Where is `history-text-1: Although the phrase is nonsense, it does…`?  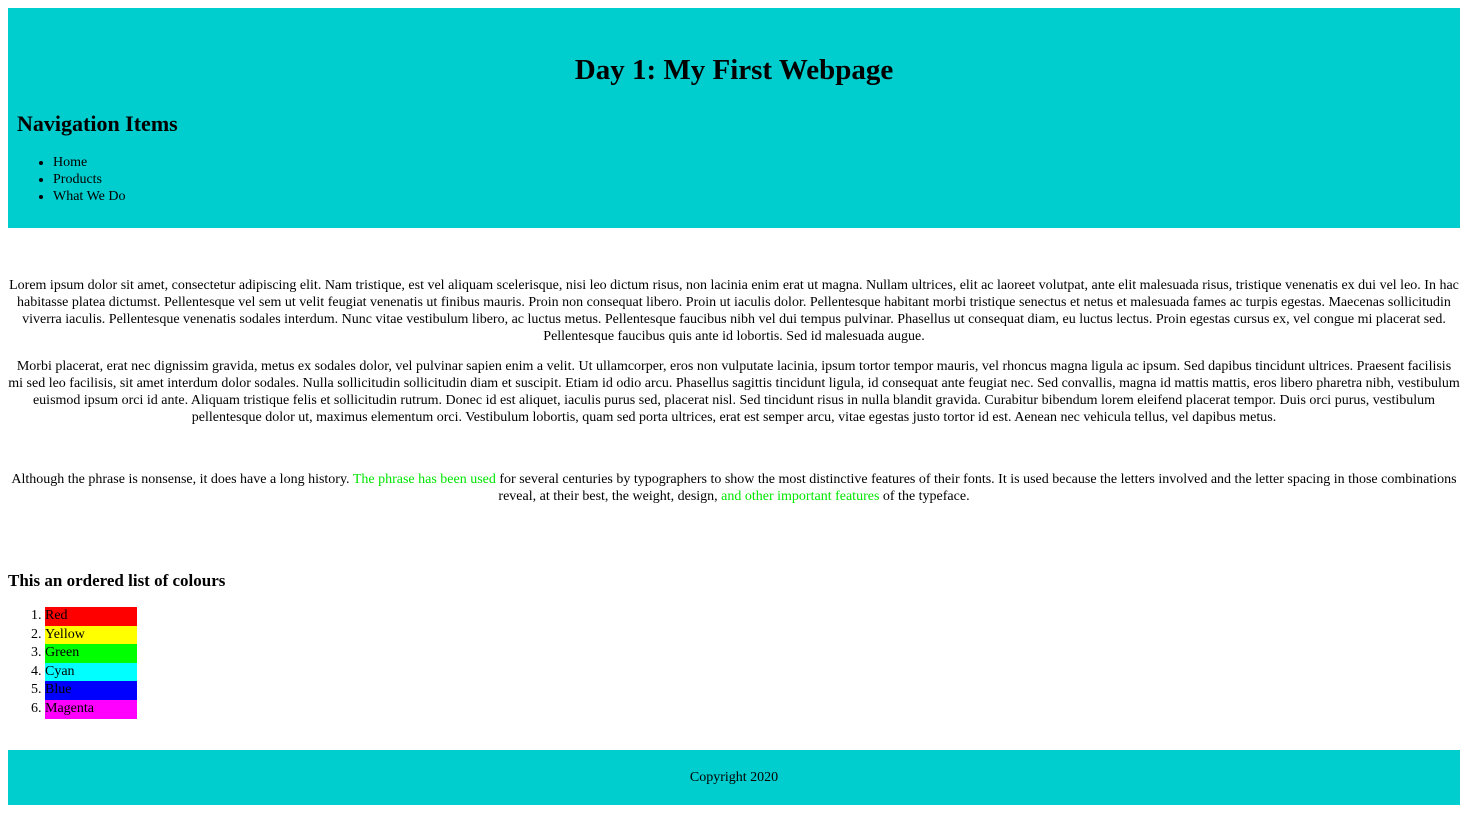
history-text-1: Although the phrase is nonsense, it does… is located at coordinates (182, 479).